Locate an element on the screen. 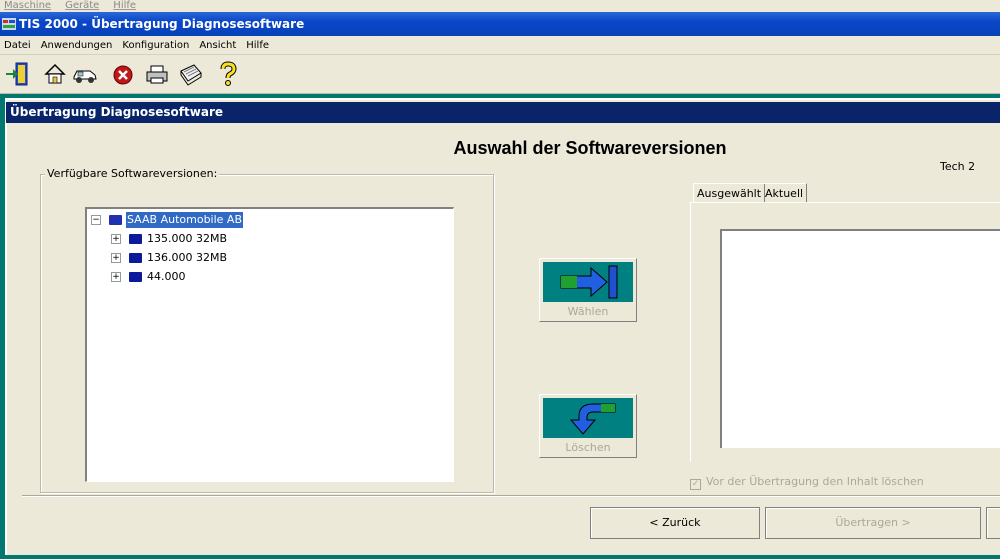 The height and width of the screenshot is (559, 1000). car-icon is located at coordinates (85, 74).